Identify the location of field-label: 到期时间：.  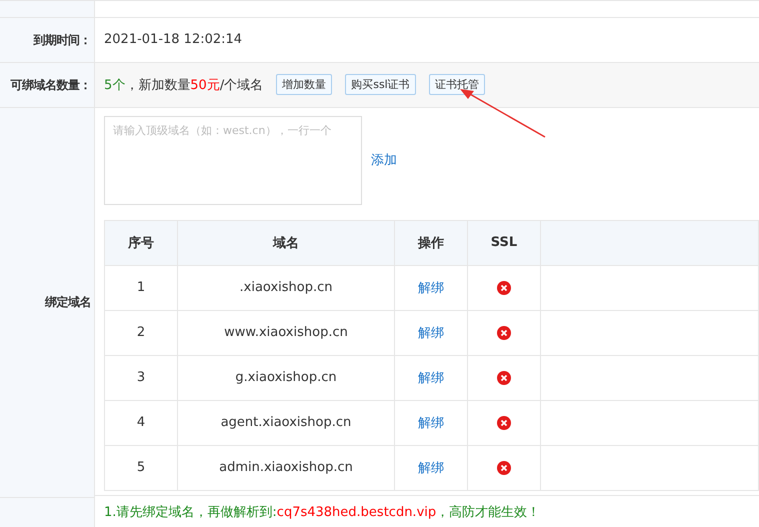
(62, 40).